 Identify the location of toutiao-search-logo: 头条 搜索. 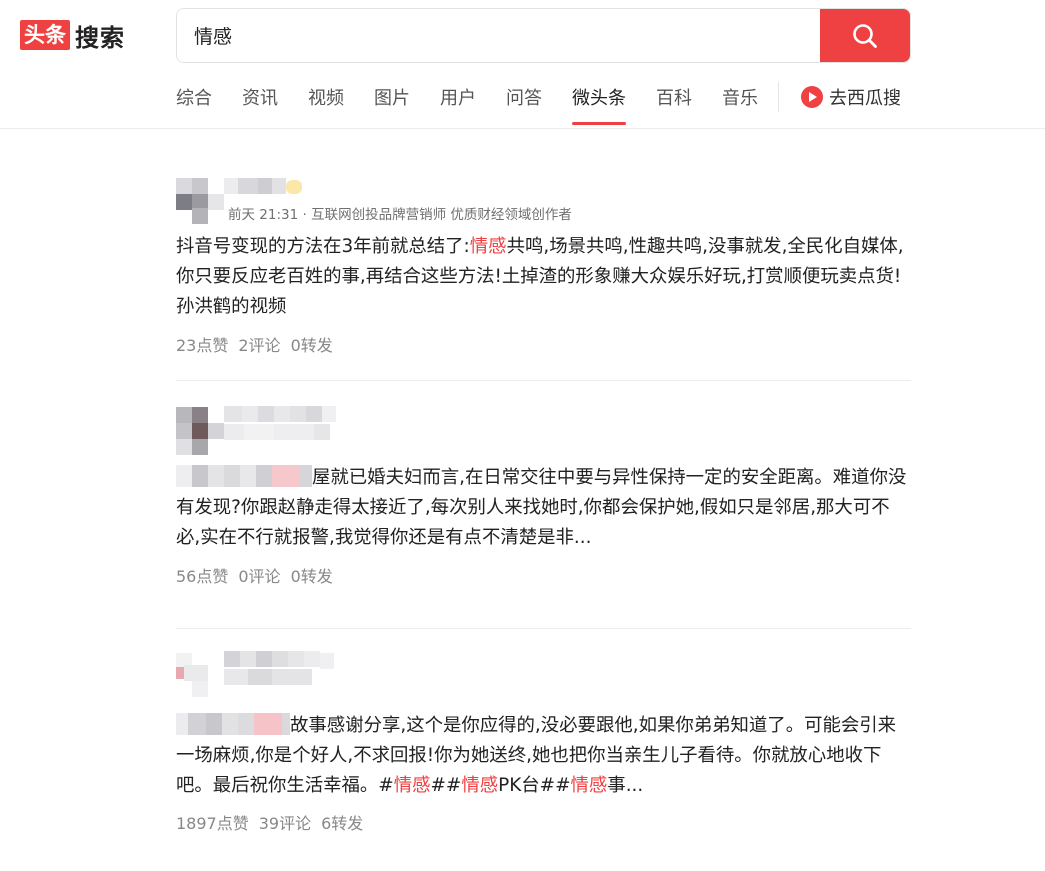
(72, 35).